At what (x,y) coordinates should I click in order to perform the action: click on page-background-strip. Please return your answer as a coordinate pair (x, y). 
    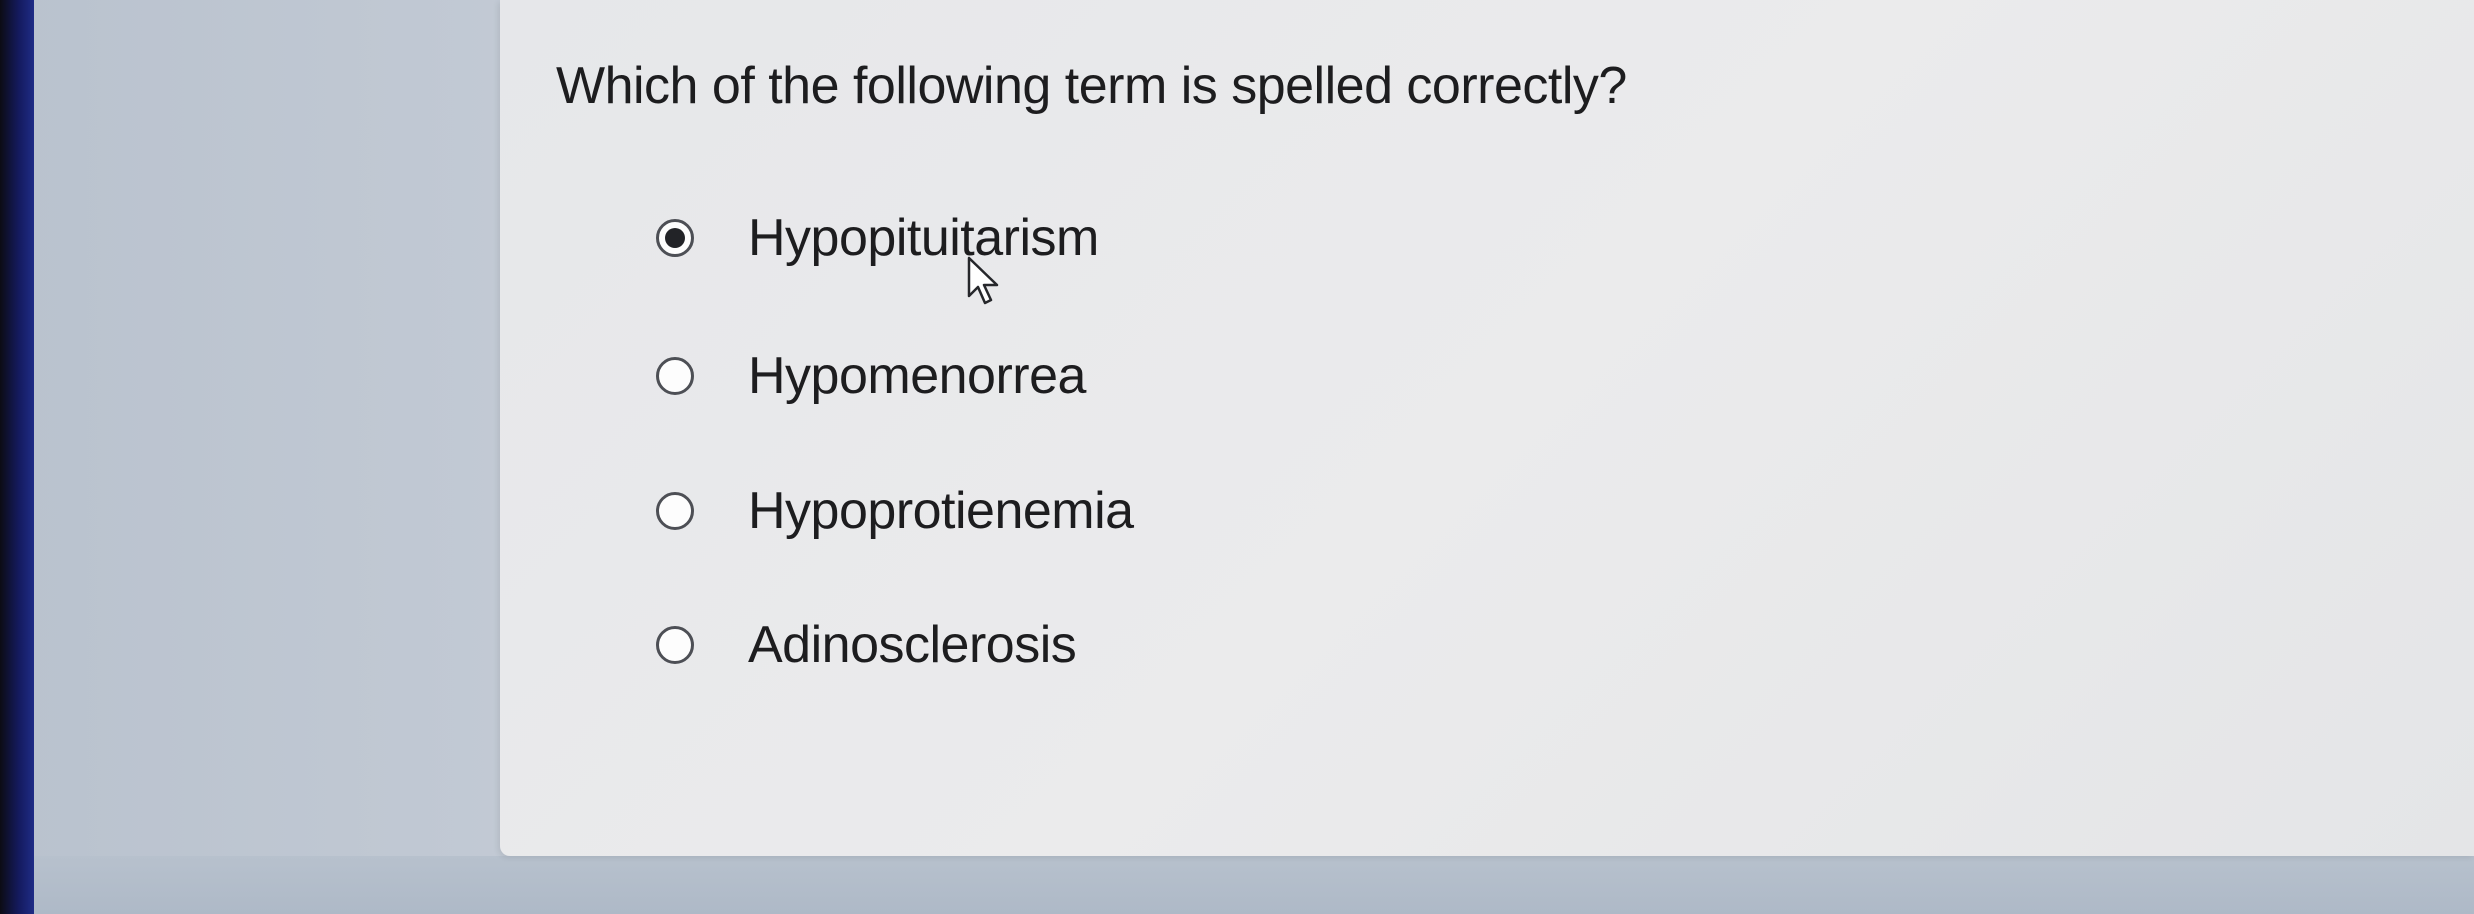
    Looking at the image, I should click on (1254, 885).